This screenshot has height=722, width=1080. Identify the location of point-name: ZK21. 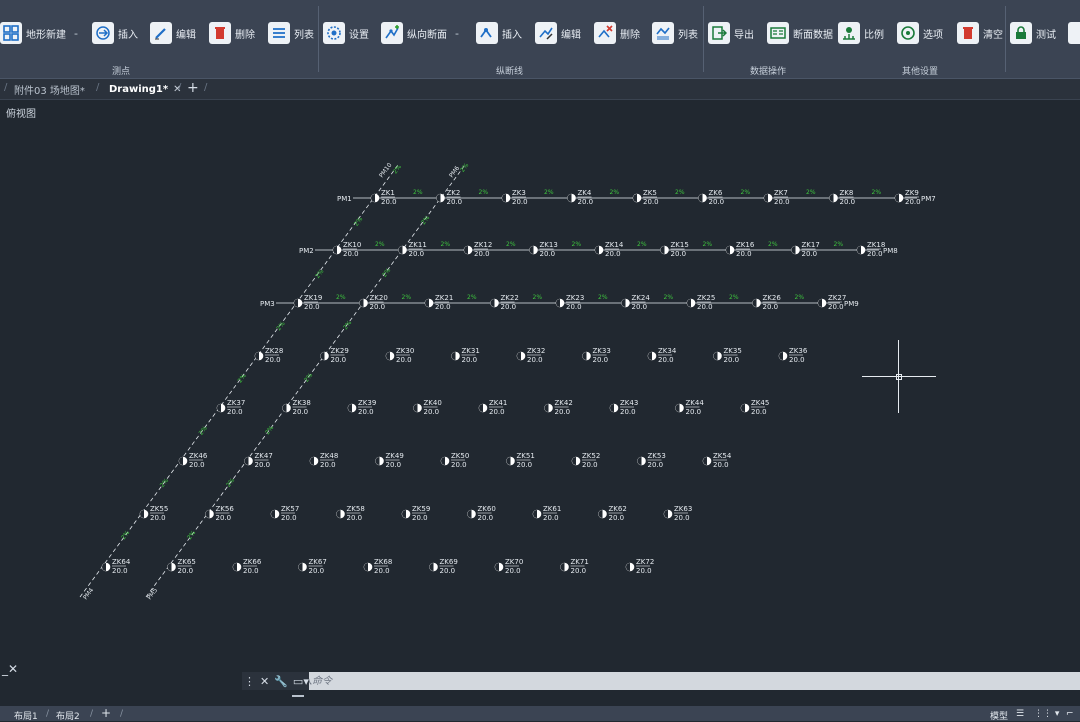
(444, 298).